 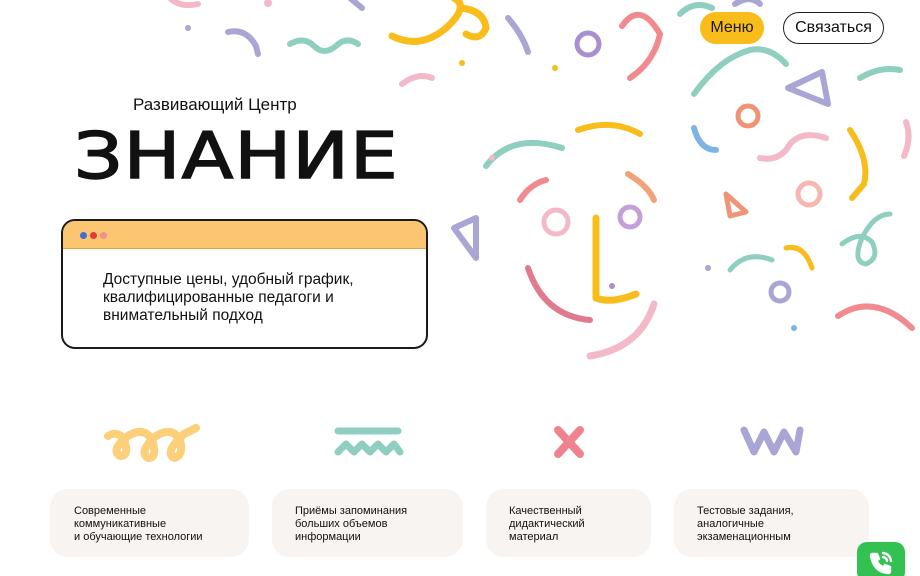 I want to click on feature-text: экзаменационным, so click(x=744, y=537).